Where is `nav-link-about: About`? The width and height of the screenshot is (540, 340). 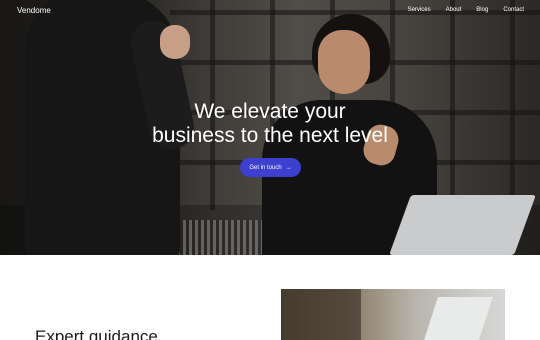
nav-link-about: About is located at coordinates (454, 10).